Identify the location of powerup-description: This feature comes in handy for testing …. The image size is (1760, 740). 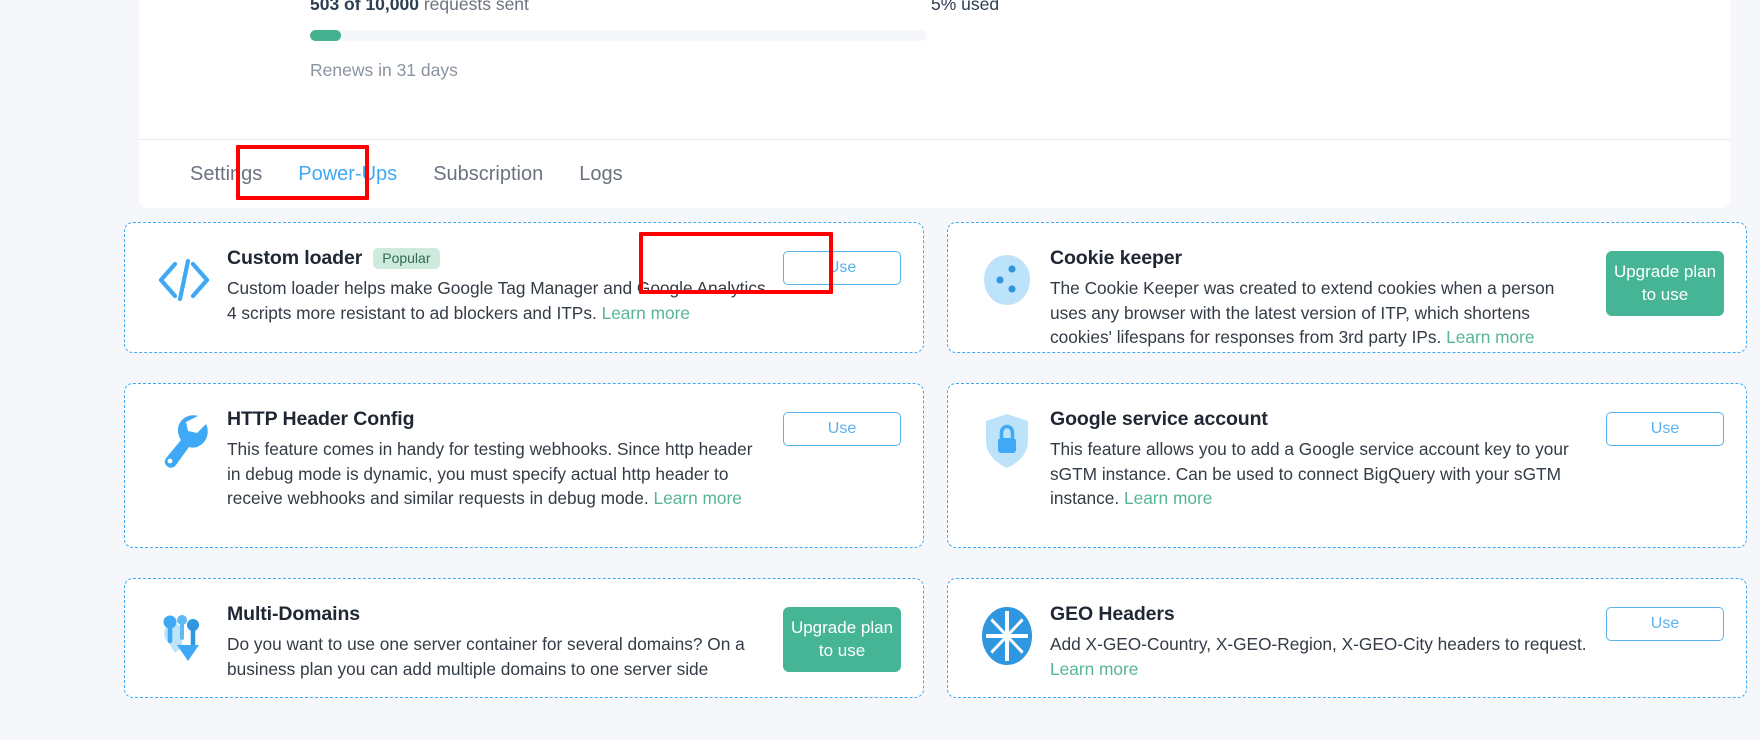
(498, 474).